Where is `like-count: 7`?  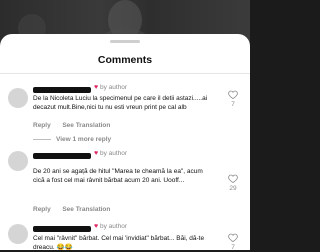 like-count: 7 is located at coordinates (233, 104).